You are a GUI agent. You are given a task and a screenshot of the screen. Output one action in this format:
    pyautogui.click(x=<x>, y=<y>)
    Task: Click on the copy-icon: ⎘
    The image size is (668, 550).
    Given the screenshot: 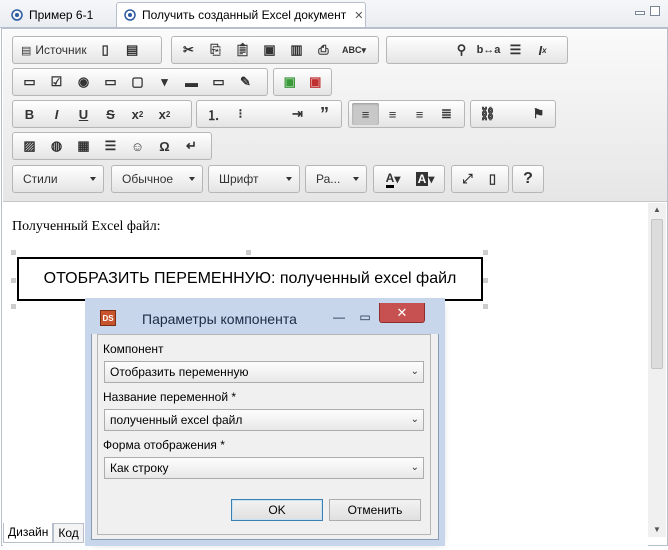 What is the action you would take?
    pyautogui.click(x=215, y=50)
    